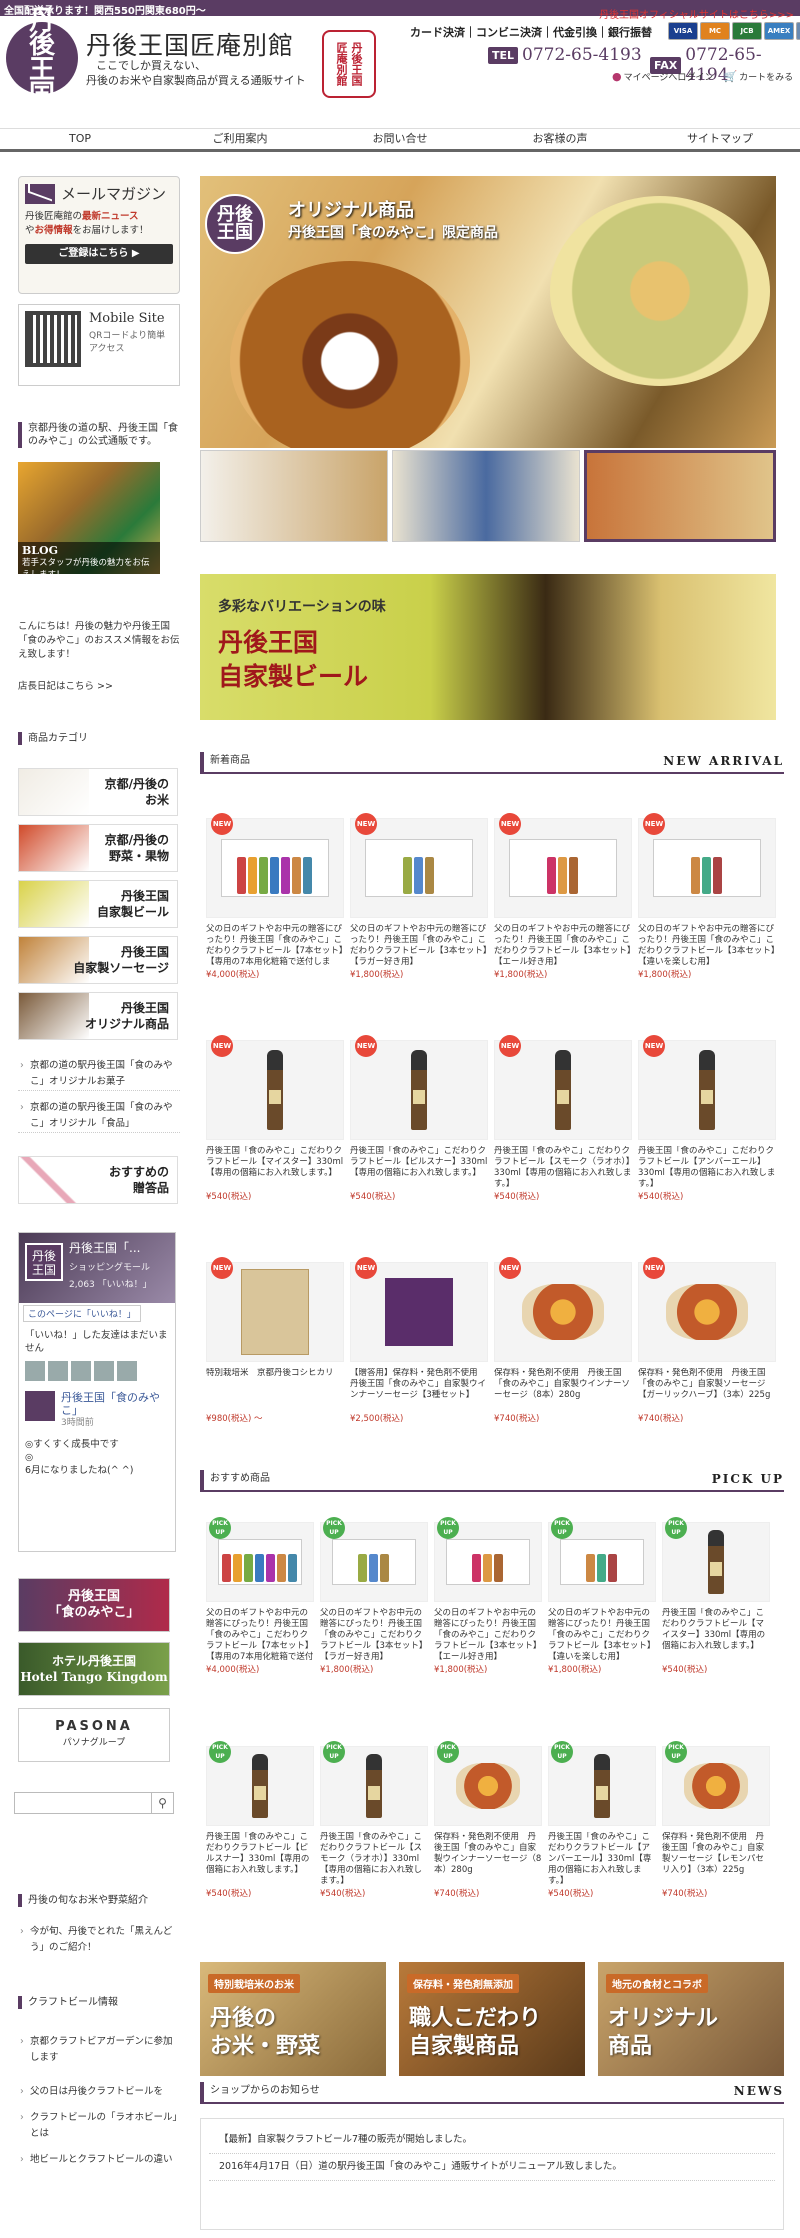  Describe the element at coordinates (275, 1390) in the screenshot. I see `product-name: 特別栽培米 京都丹後コシヒカリ` at that location.